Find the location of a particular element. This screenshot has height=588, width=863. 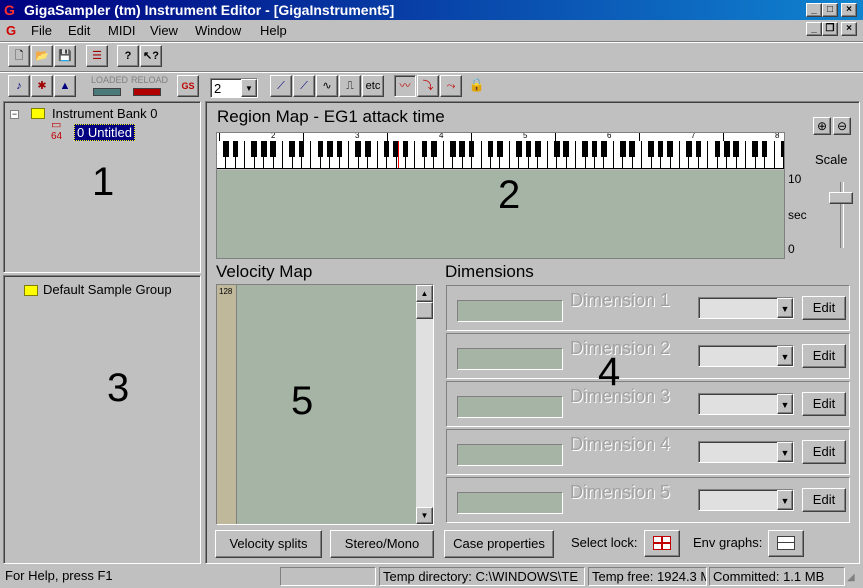

zoom-out-icon: ⊖ is located at coordinates (842, 126).